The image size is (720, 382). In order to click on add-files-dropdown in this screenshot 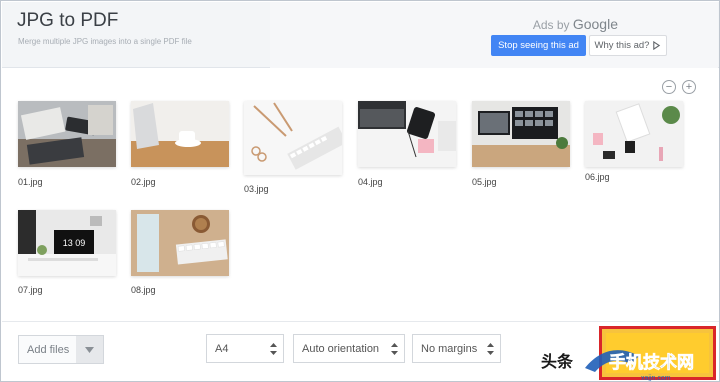, I will do `click(89, 349)`.